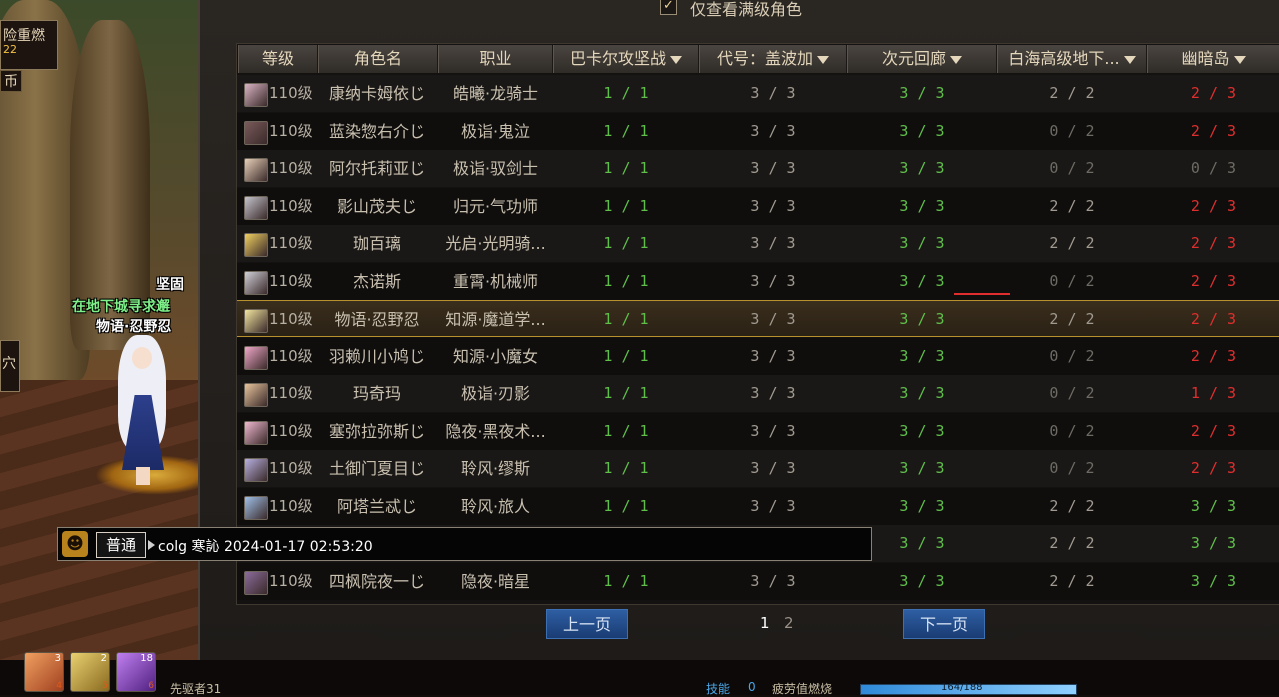 The image size is (1279, 697). What do you see at coordinates (626, 59) in the screenshot?
I see `column-header-bakal: 巴卡尔攻坚战` at bounding box center [626, 59].